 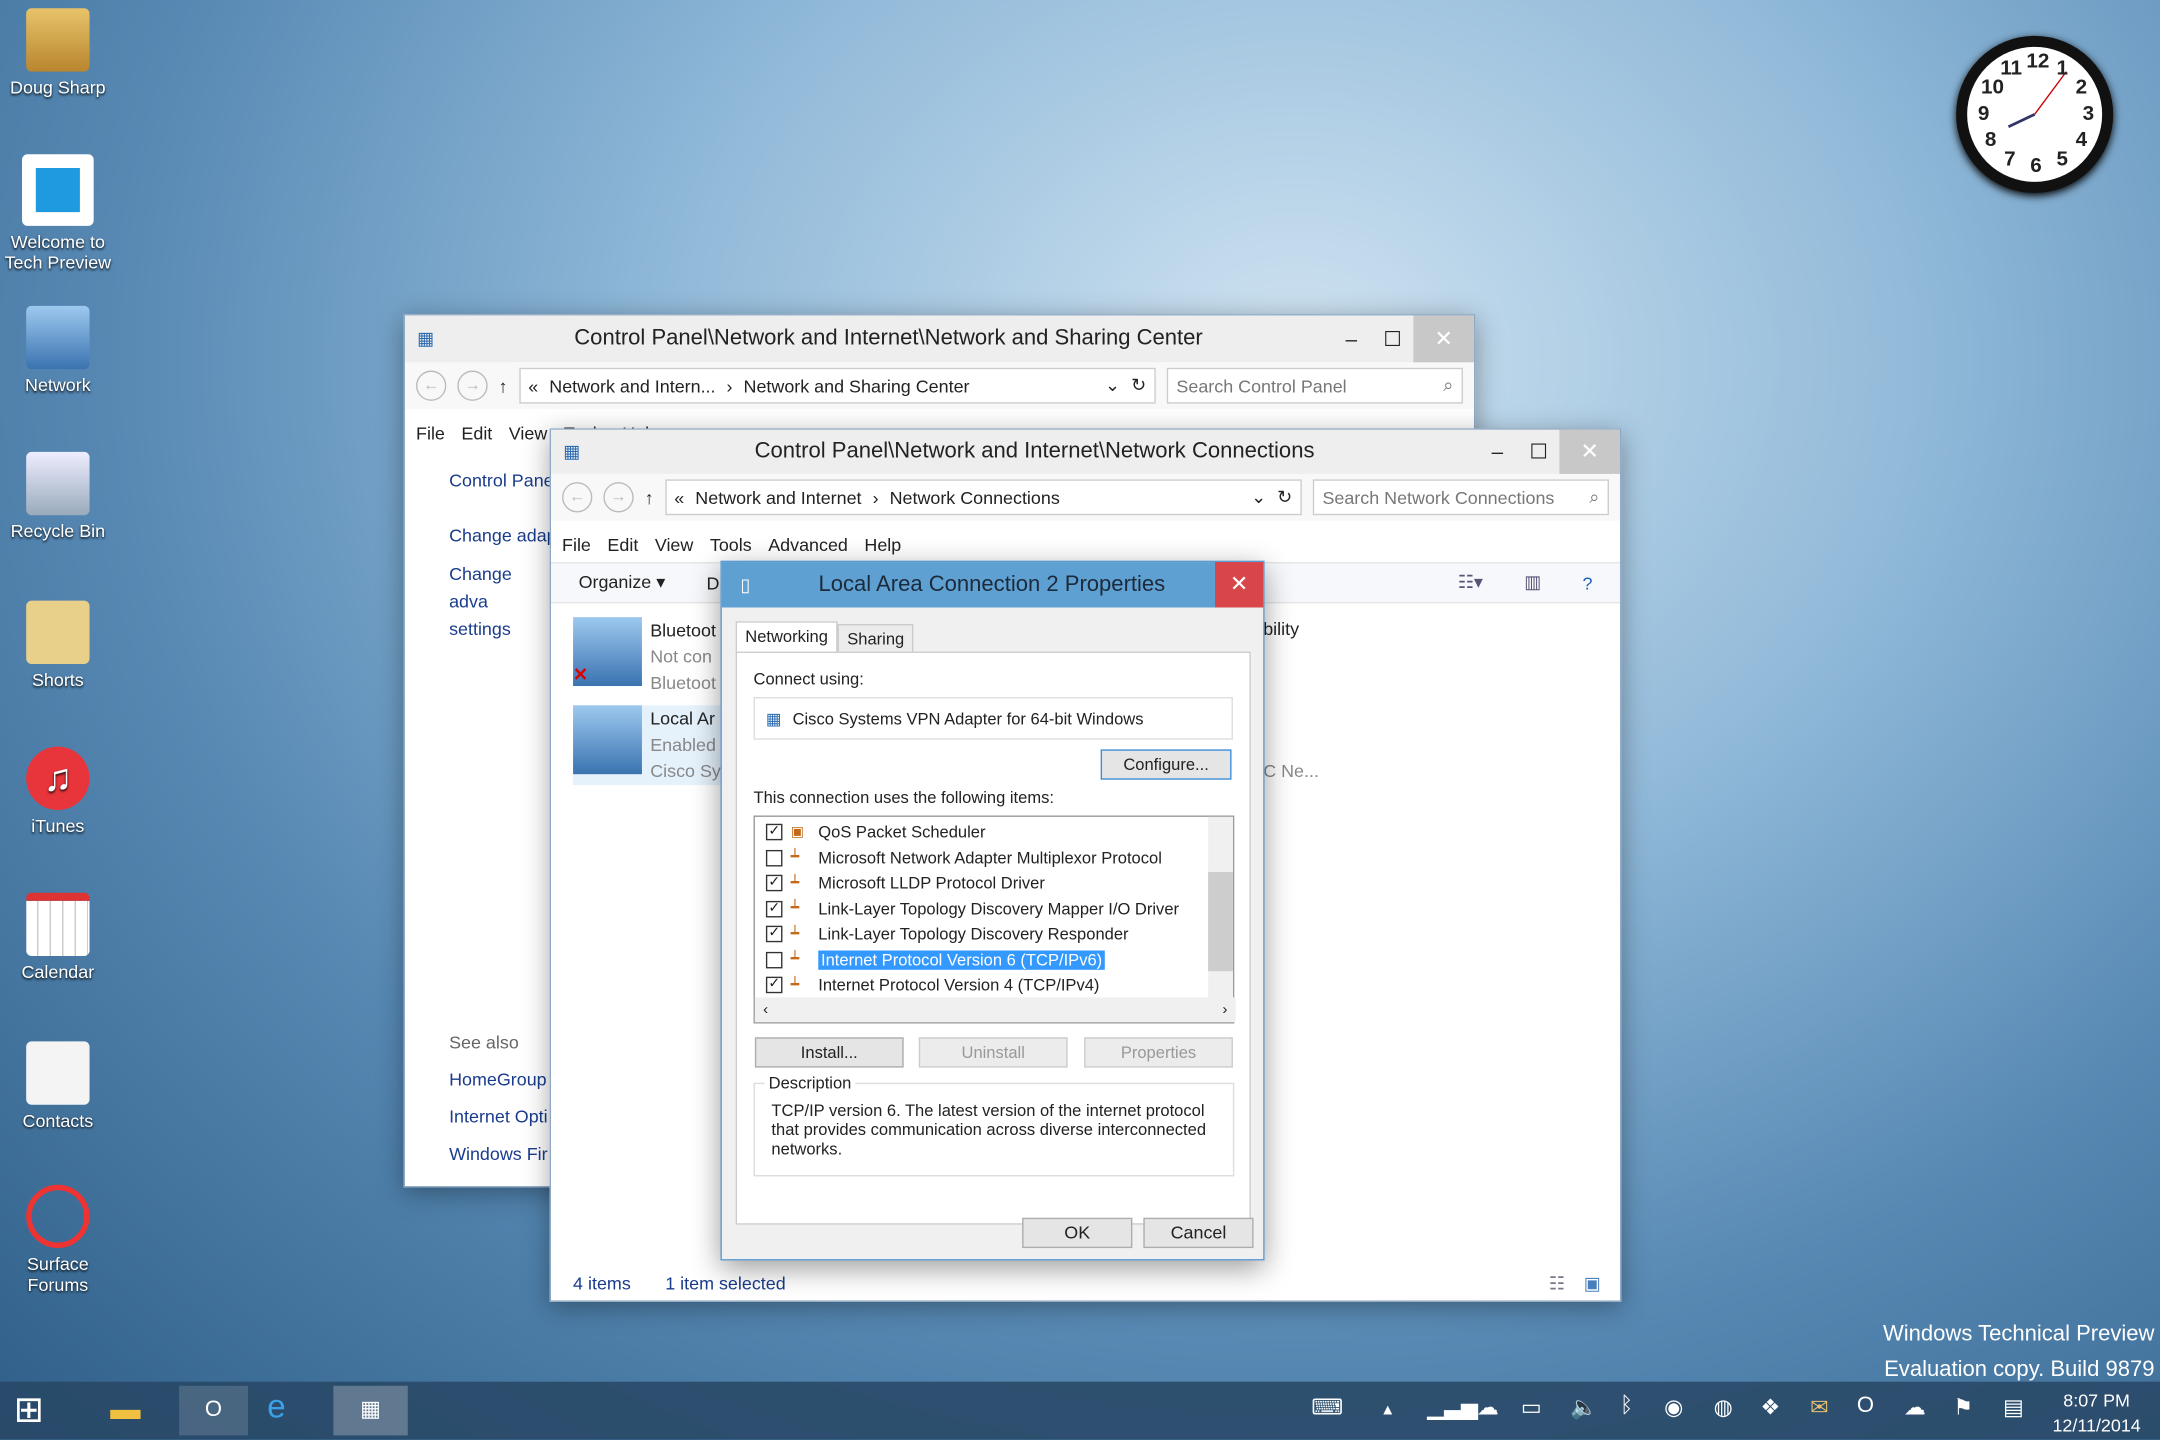 I want to click on breadcrumb-item: Network and Internet, so click(x=778, y=497).